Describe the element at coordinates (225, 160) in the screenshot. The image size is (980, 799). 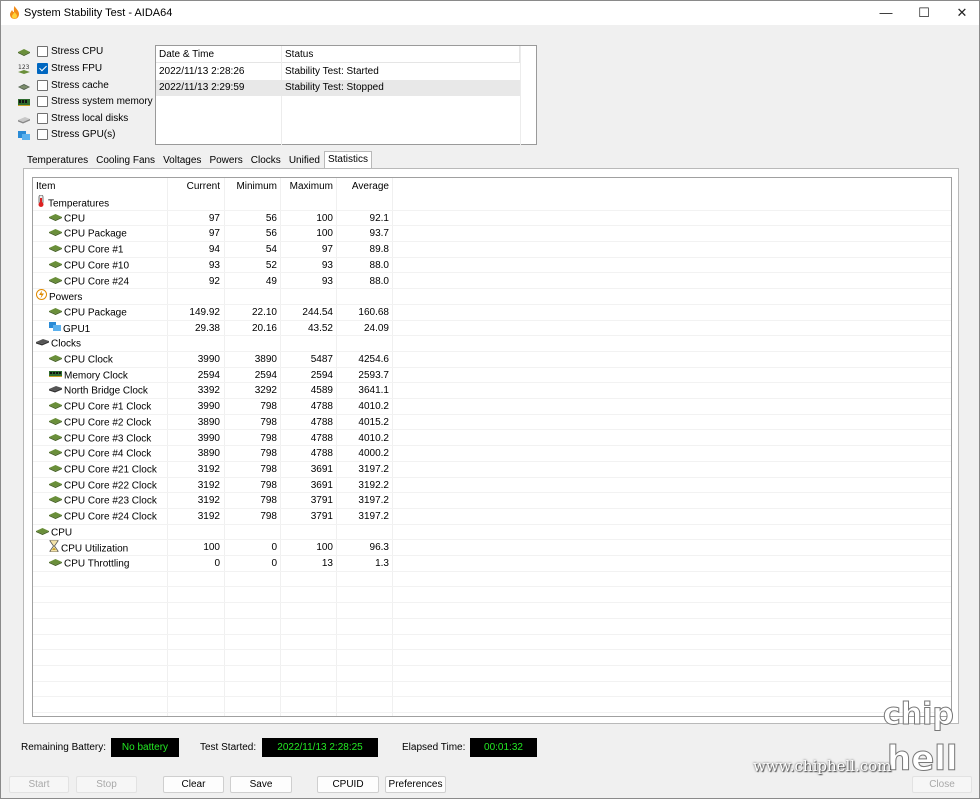
I see `tab-powers: Powers` at that location.